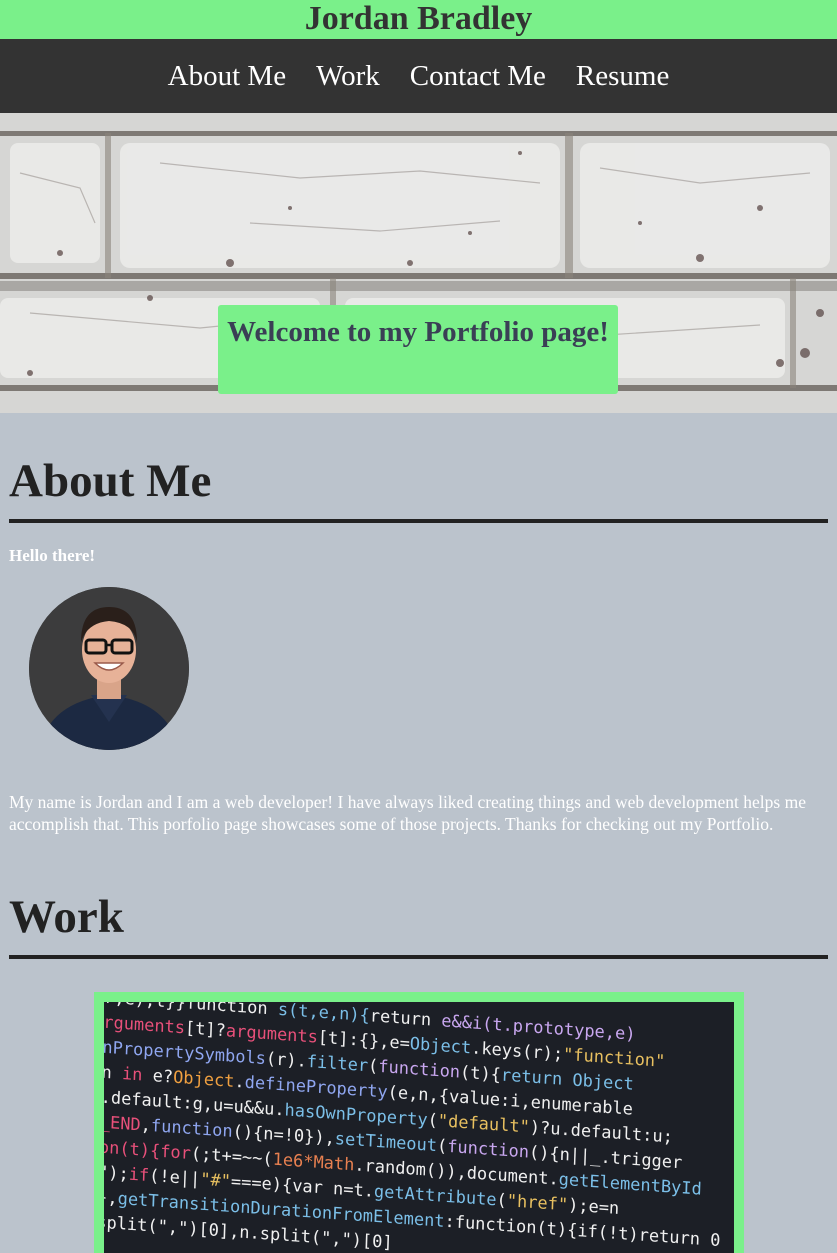  I want to click on nav-link-work: Work, so click(348, 76).